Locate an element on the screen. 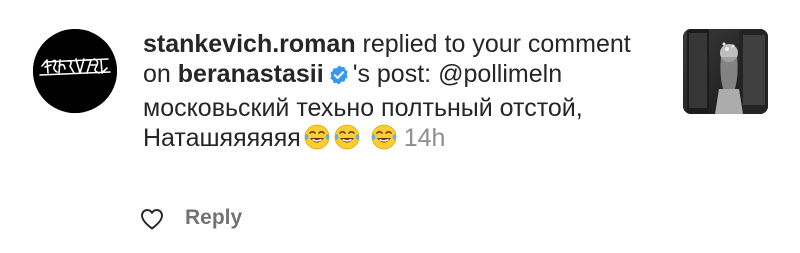 This screenshot has height=253, width=800. post-suffix: 's post: is located at coordinates (392, 74).